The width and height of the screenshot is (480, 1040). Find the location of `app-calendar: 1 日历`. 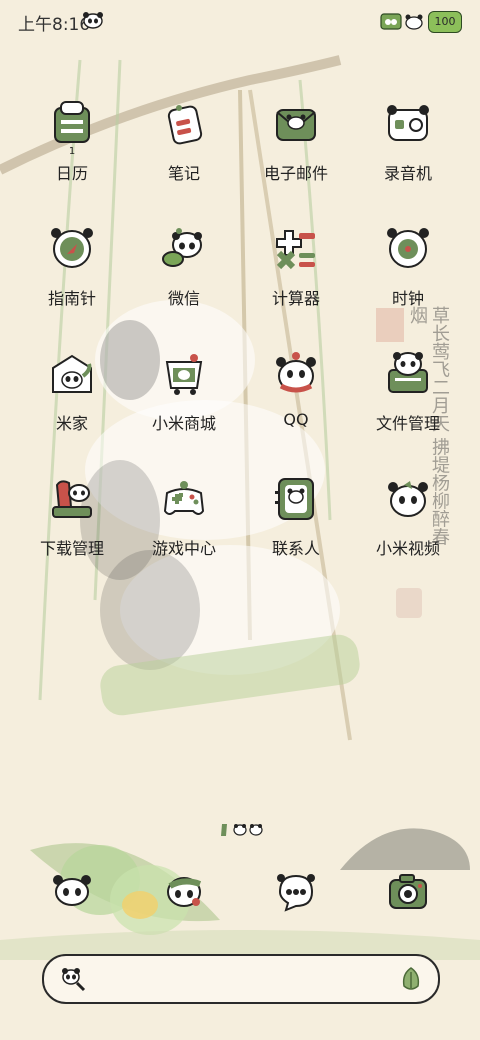

app-calendar: 1 日历 is located at coordinates (72, 147).